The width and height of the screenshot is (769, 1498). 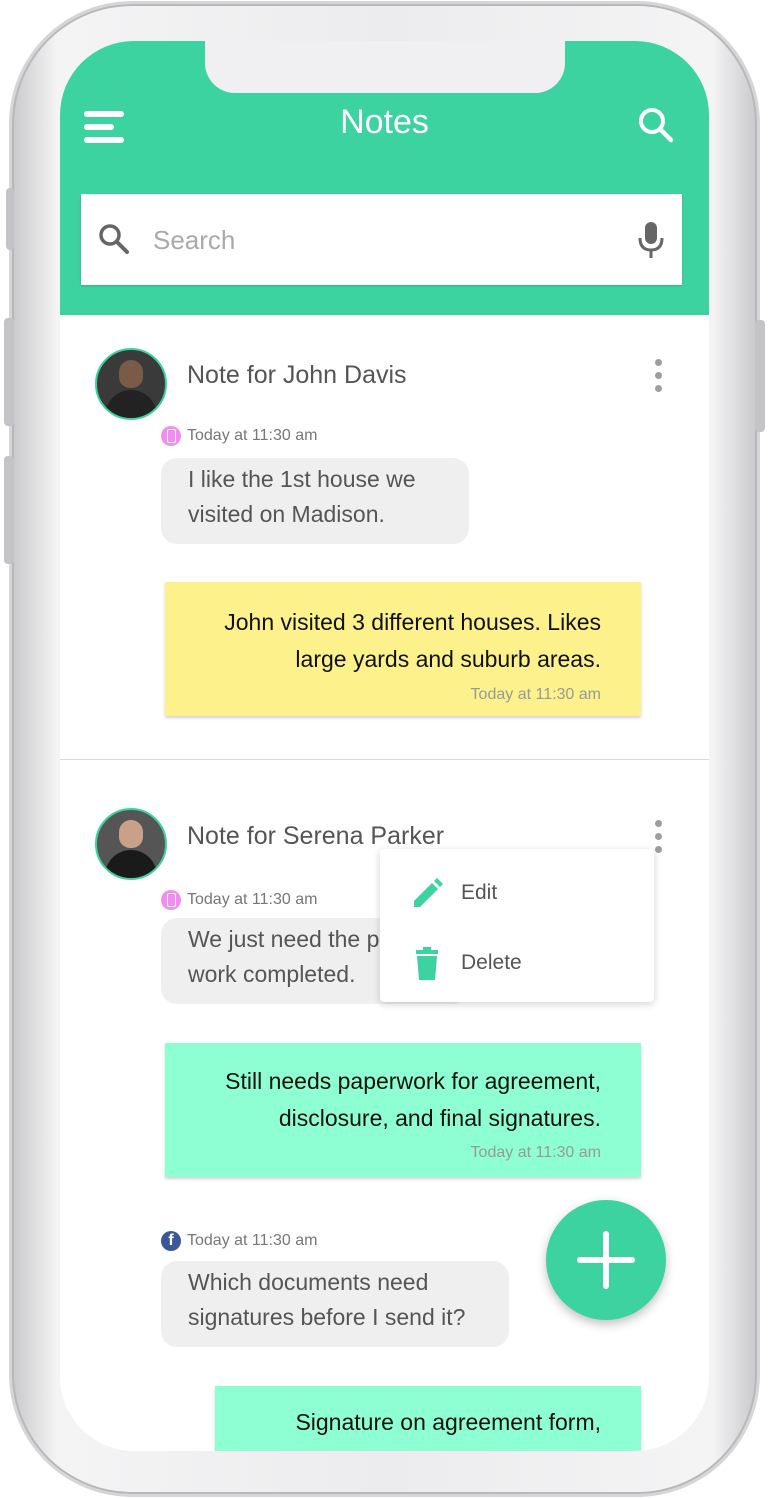 What do you see at coordinates (385, 67) in the screenshot?
I see `notch` at bounding box center [385, 67].